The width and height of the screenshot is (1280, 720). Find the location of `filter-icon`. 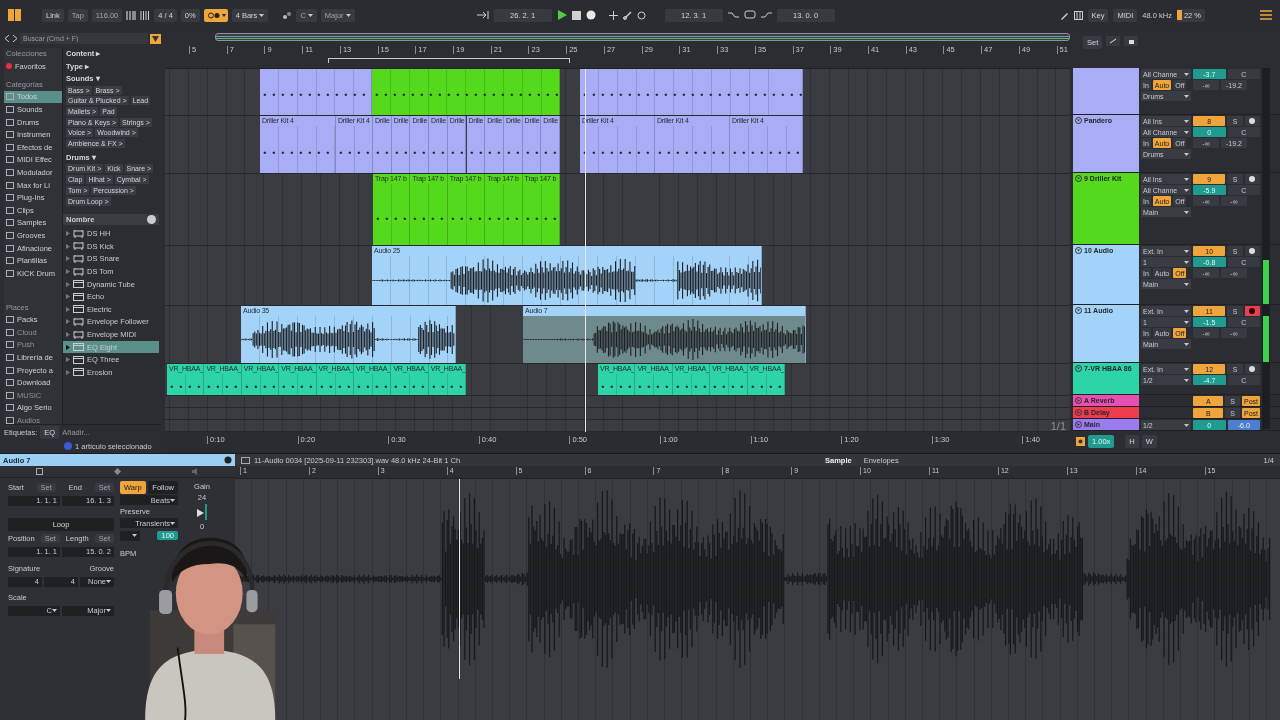

filter-icon is located at coordinates (155, 38).